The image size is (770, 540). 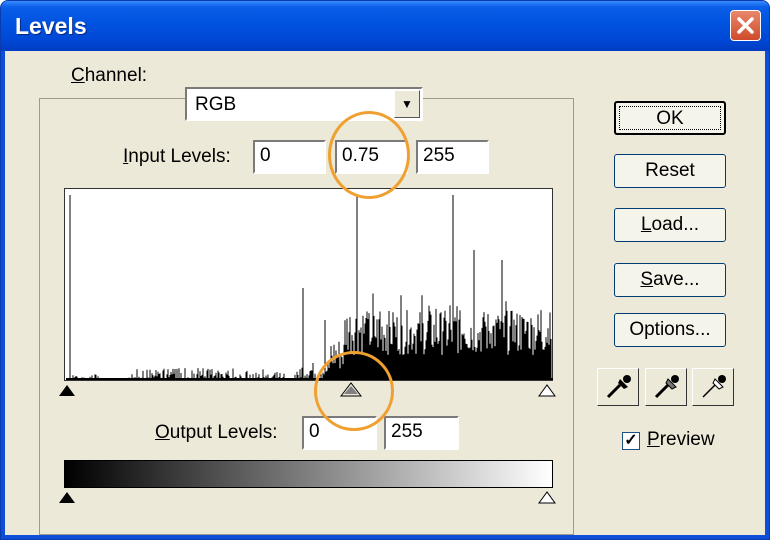 I want to click on output-black-slider-handle, so click(x=67, y=497).